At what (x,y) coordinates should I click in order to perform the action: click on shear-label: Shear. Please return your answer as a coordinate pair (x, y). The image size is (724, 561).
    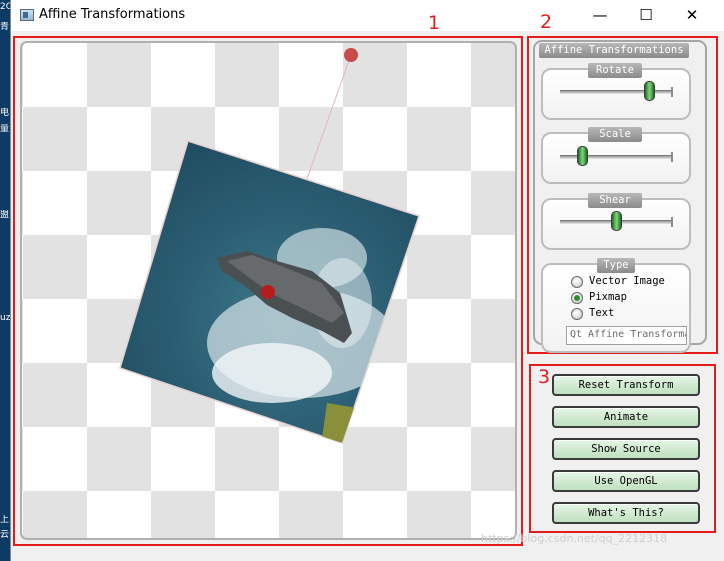
    Looking at the image, I should click on (615, 200).